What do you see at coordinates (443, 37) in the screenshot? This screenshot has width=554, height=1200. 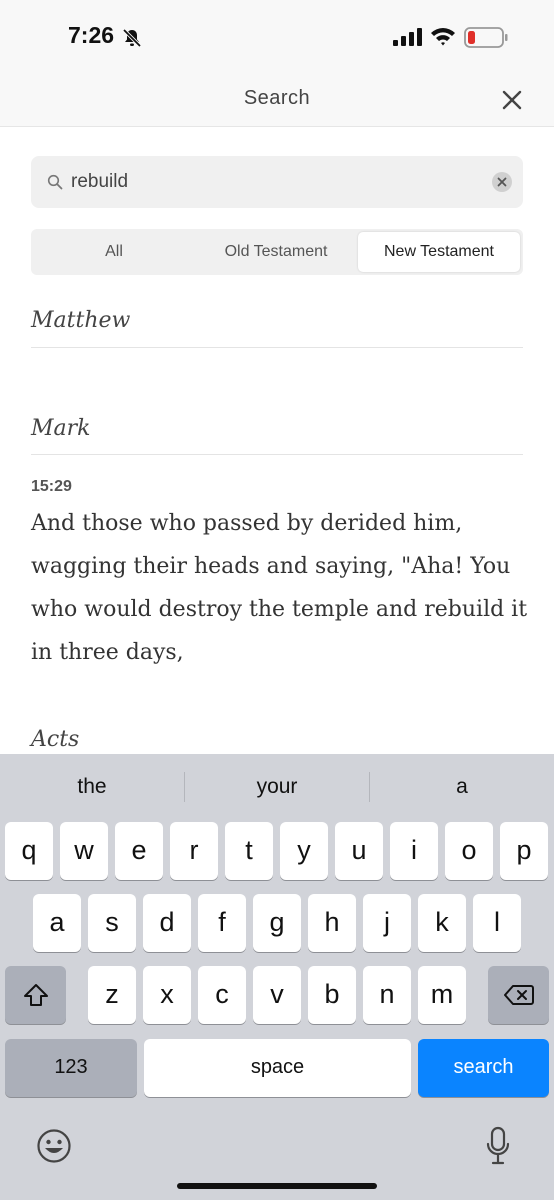 I see `wifi-icon` at bounding box center [443, 37].